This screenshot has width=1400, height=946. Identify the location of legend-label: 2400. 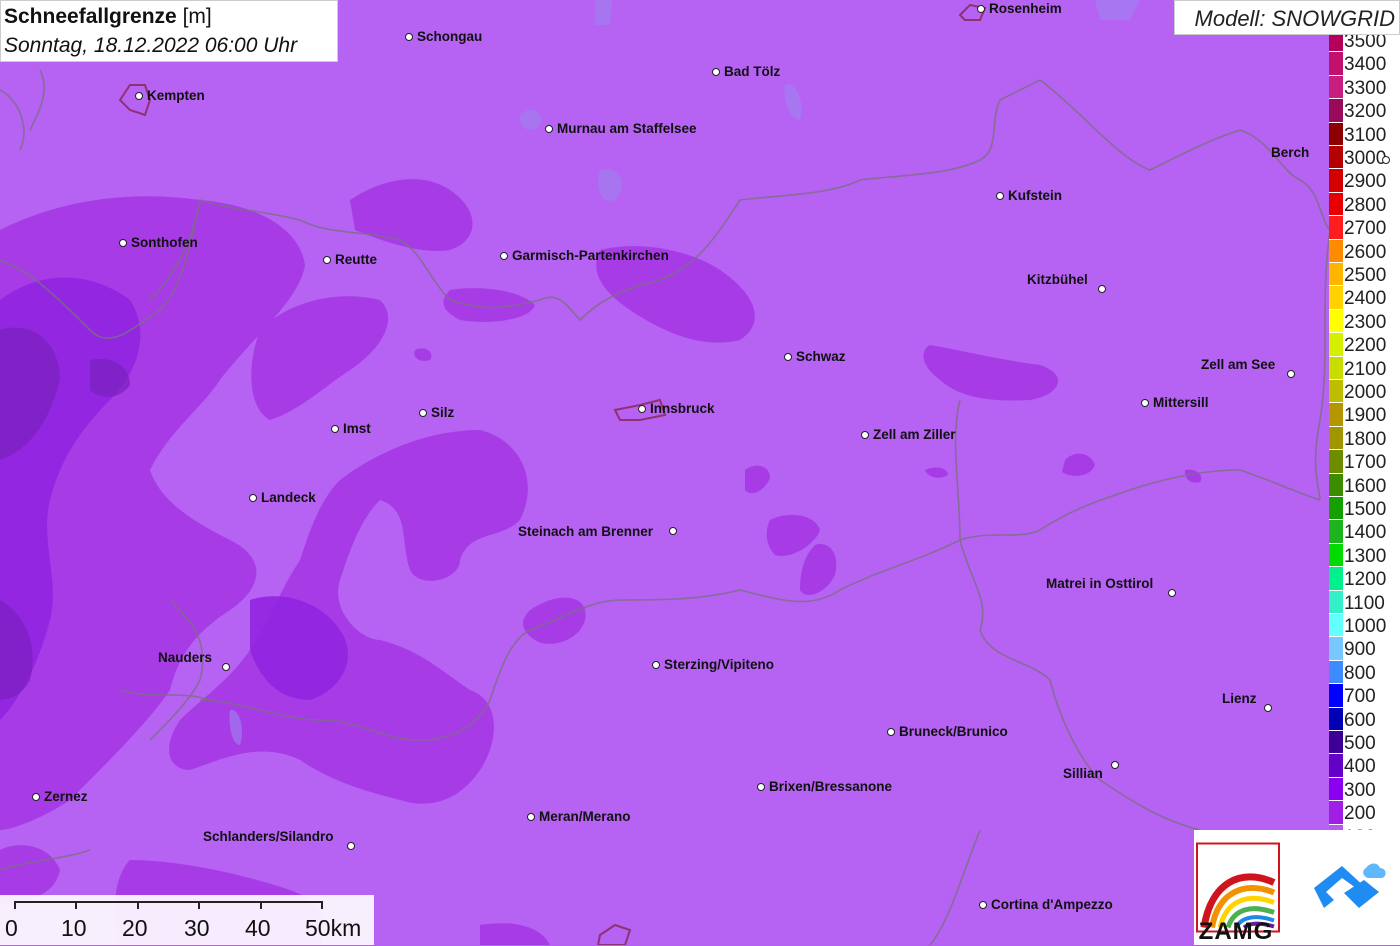
(1365, 299).